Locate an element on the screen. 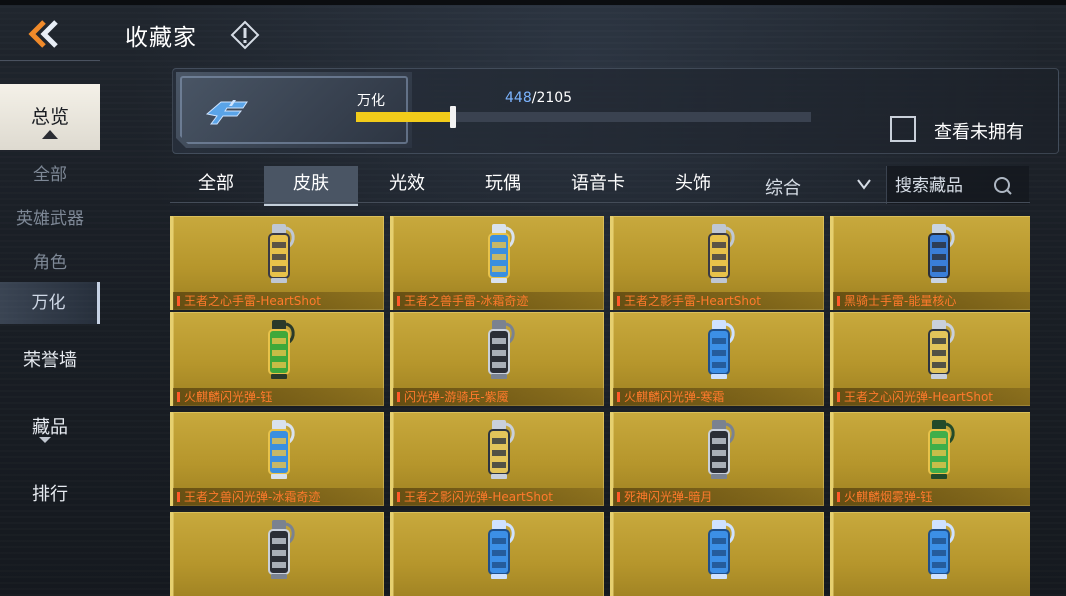 Image resolution: width=1066 pixels, height=596 pixels. collection-item-card: 黑骑士手雷-能量核心 is located at coordinates (930, 263).